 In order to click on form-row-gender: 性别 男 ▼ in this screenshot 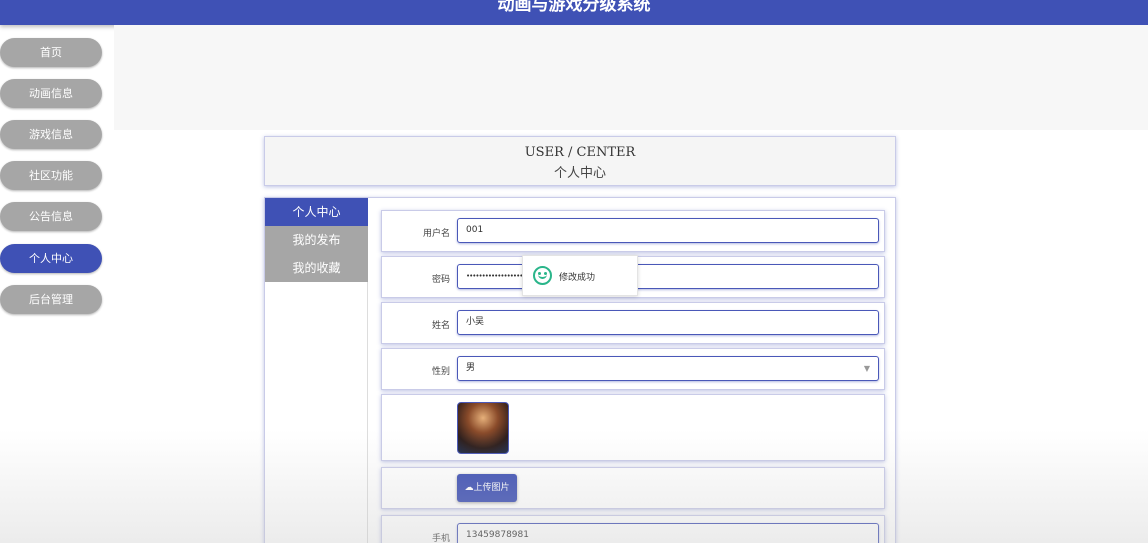, I will do `click(633, 369)`.